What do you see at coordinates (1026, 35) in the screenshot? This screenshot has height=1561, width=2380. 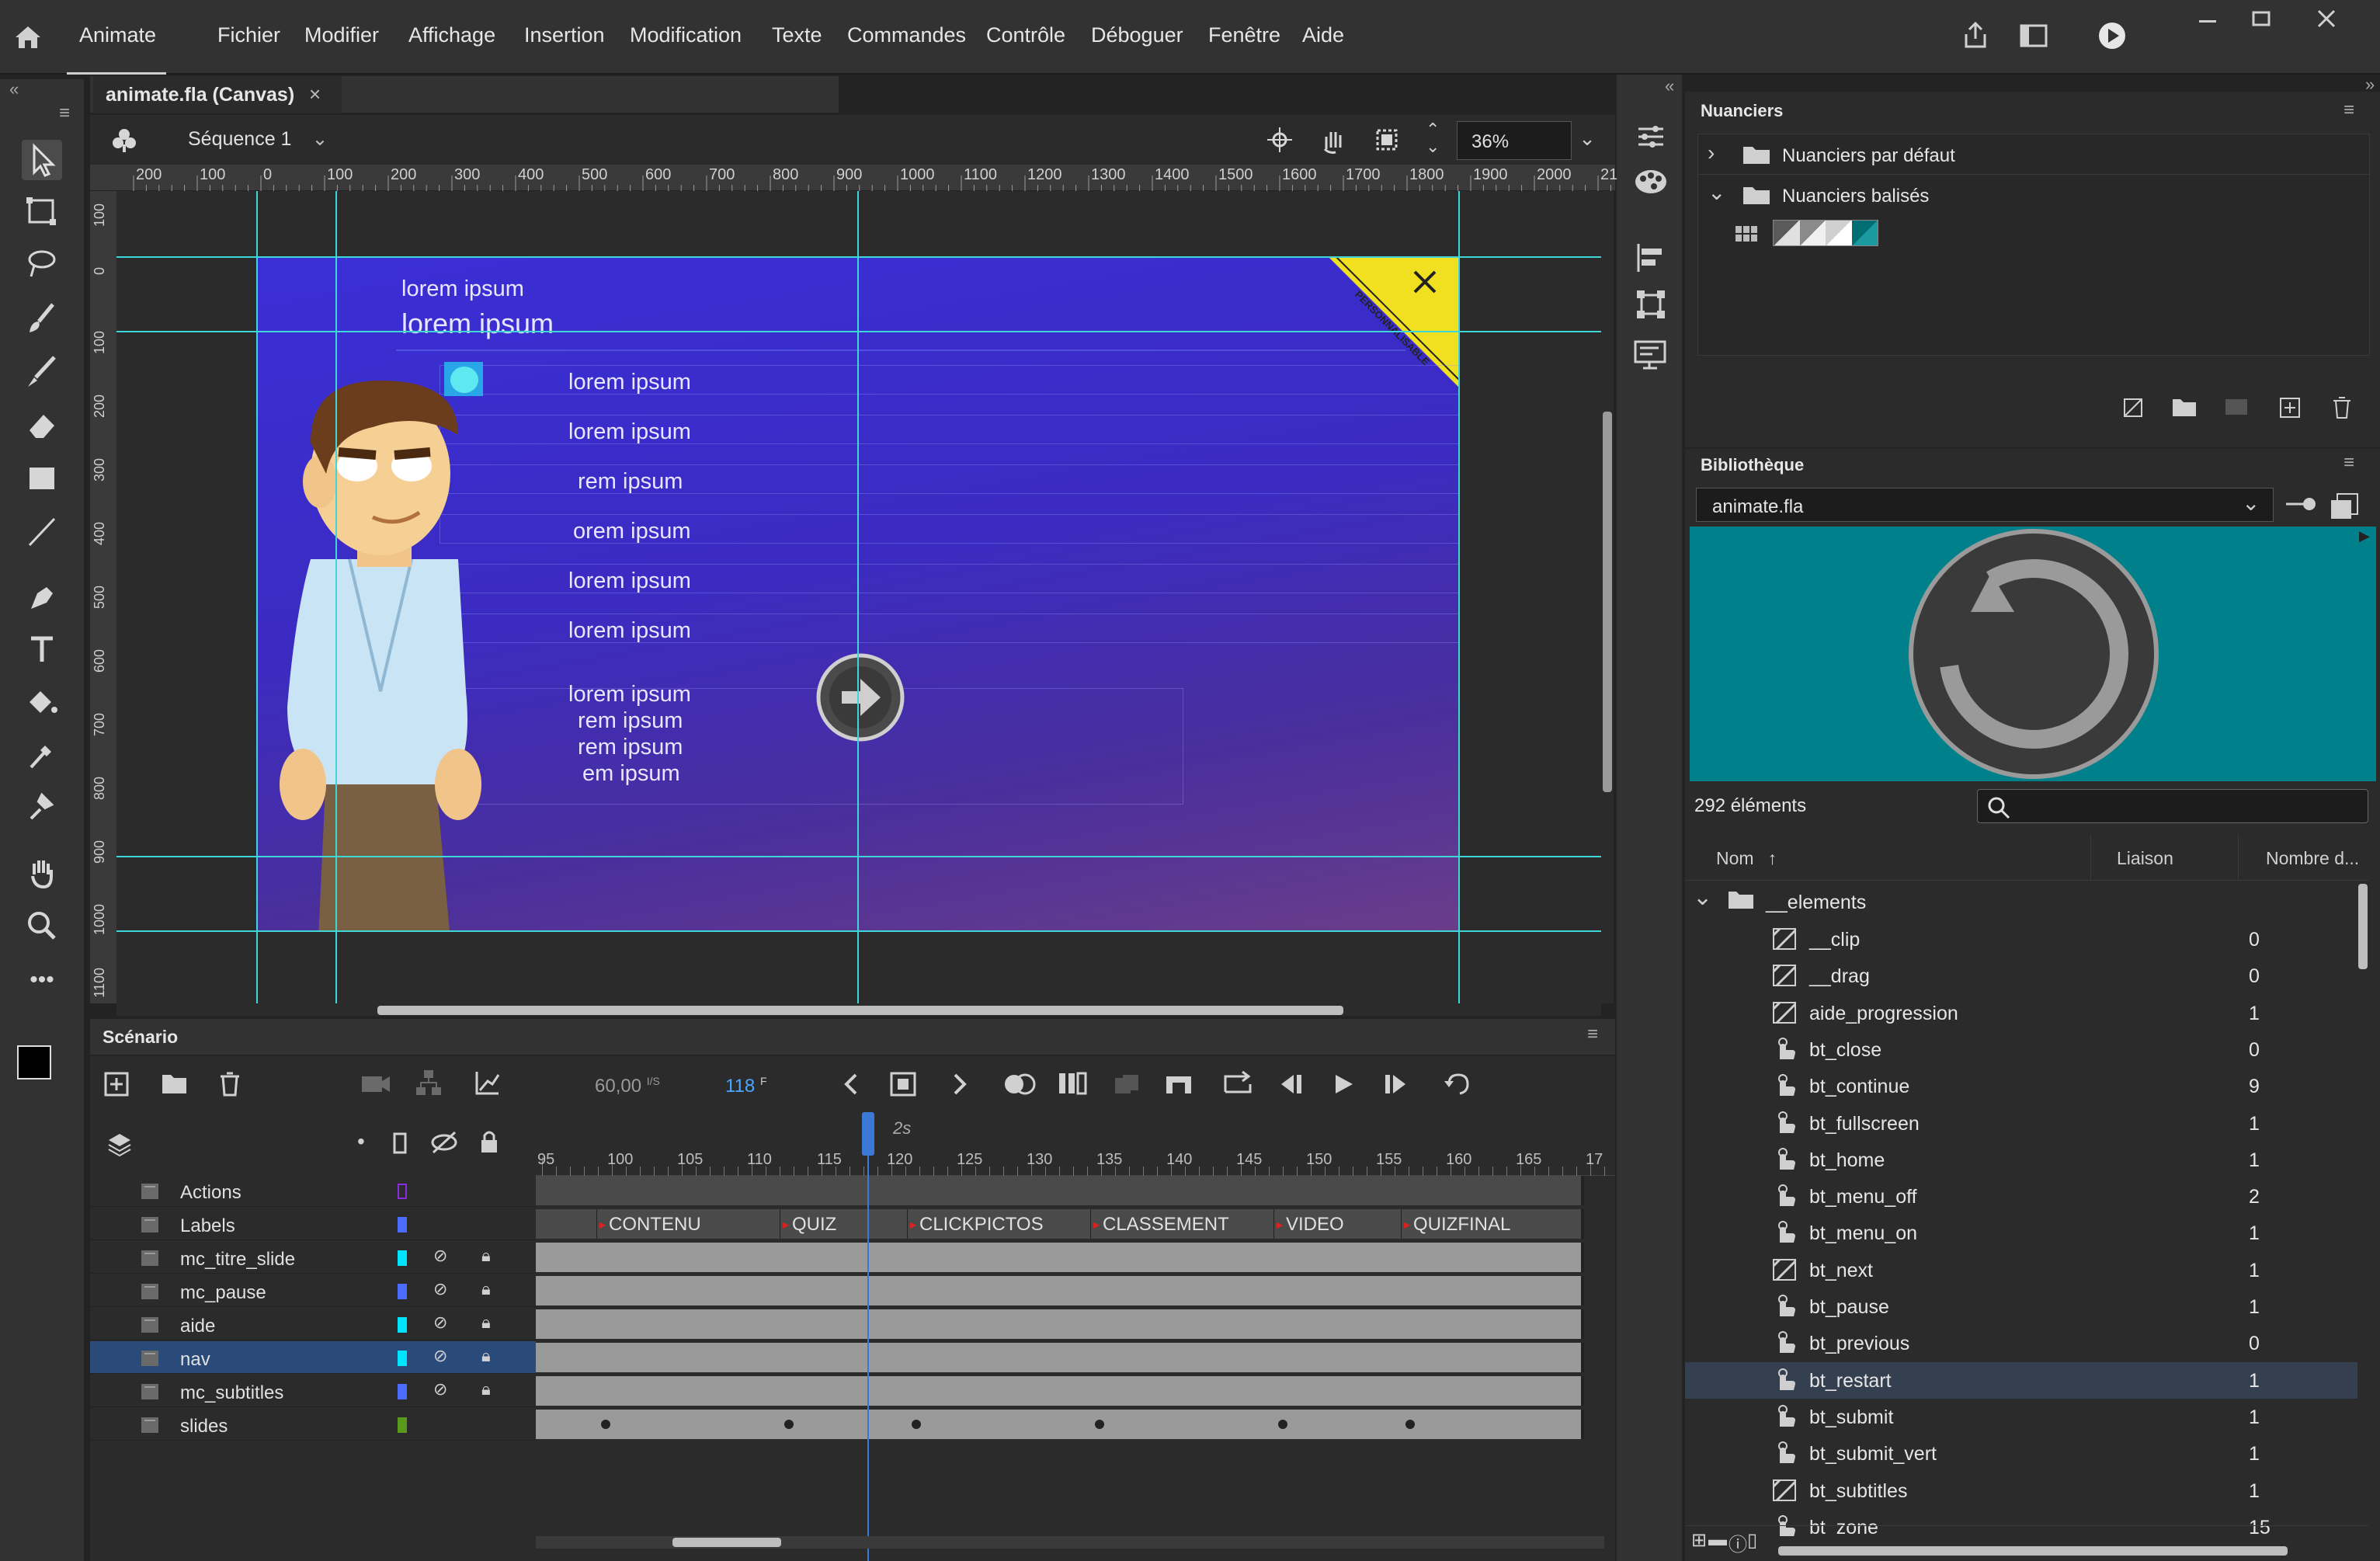 I see `menu-controle: Contrôle` at bounding box center [1026, 35].